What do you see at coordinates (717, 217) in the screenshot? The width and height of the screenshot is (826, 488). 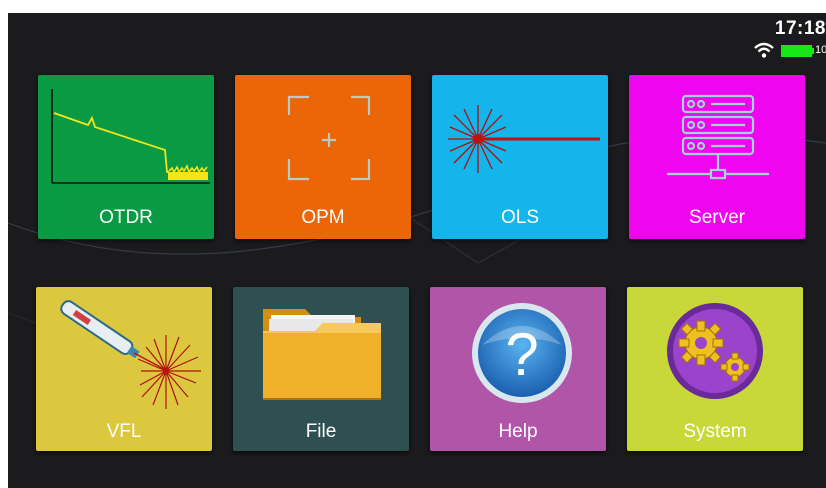 I see `tile-label: Server` at bounding box center [717, 217].